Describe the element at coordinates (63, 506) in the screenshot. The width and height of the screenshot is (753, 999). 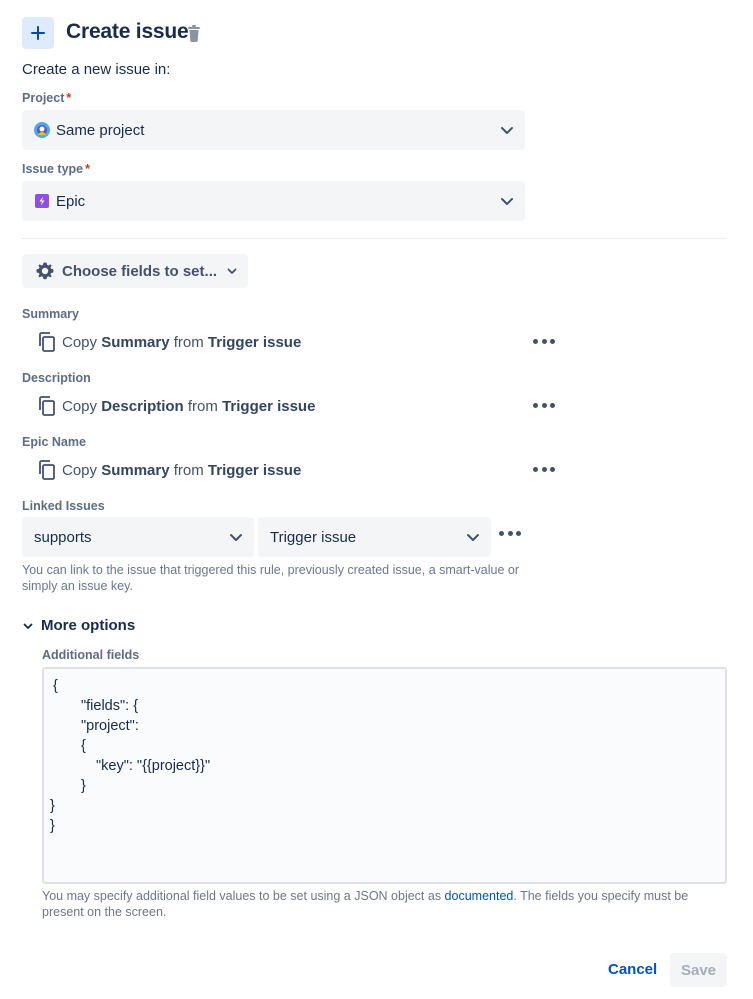
I see `linked-issues-label: Linked Issues` at that location.